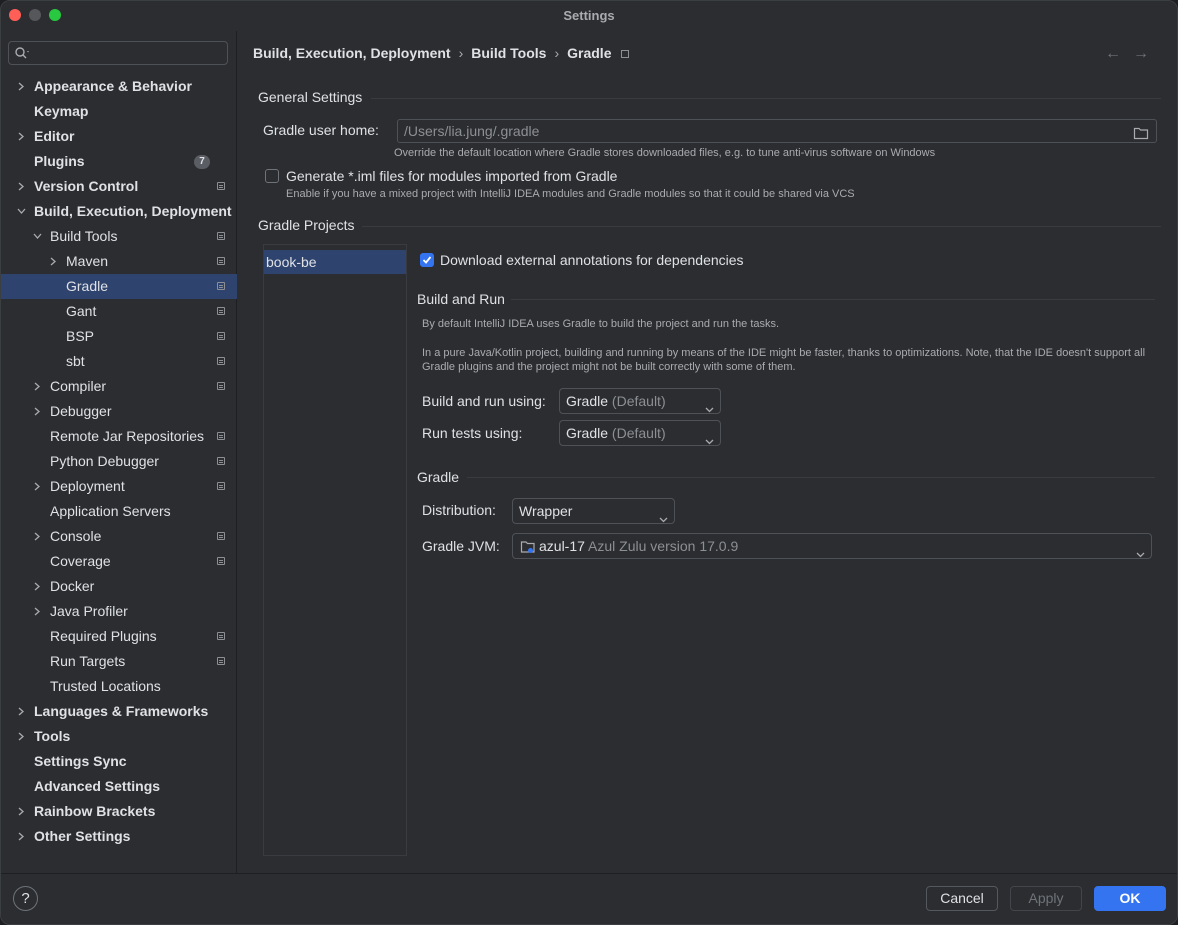 The height and width of the screenshot is (925, 1178). What do you see at coordinates (119, 636) in the screenshot?
I see `sidebar-item-required-plugins: Required Plugins` at bounding box center [119, 636].